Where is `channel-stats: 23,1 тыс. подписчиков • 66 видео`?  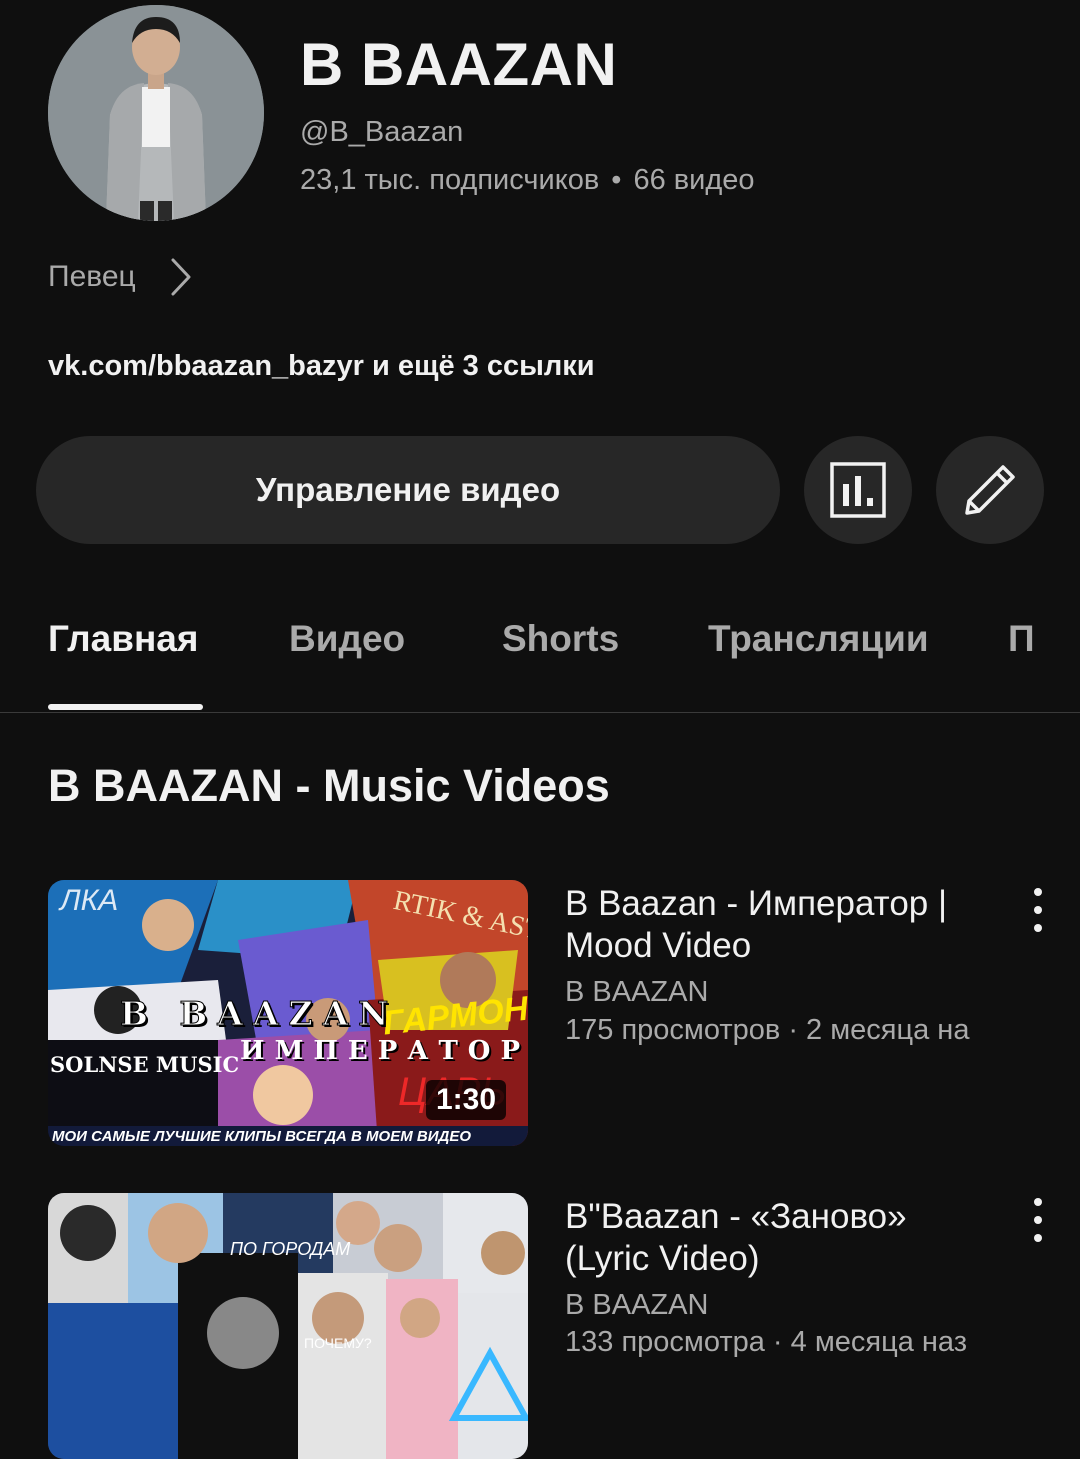
channel-stats: 23,1 тыс. подписчиков • 66 видео is located at coordinates (527, 180).